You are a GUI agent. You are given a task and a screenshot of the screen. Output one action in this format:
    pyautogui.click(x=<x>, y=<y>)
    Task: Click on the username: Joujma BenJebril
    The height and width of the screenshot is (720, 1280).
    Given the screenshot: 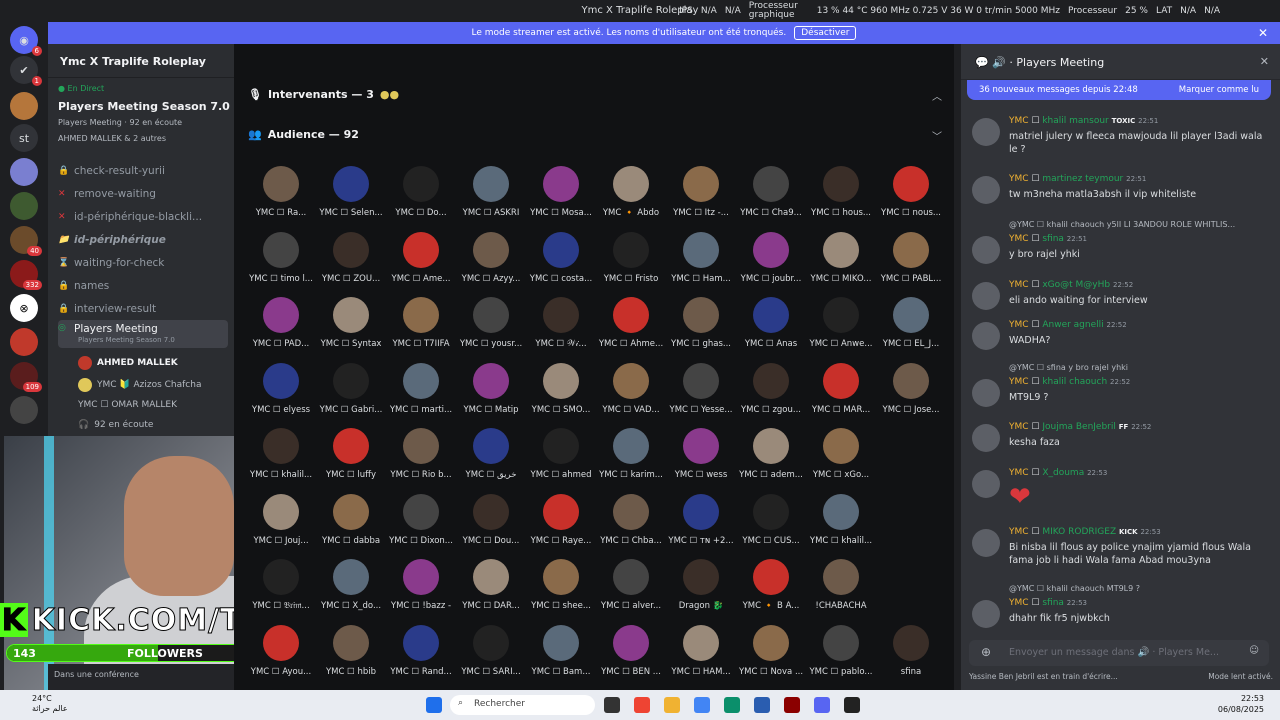 What is the action you would take?
    pyautogui.click(x=1079, y=427)
    